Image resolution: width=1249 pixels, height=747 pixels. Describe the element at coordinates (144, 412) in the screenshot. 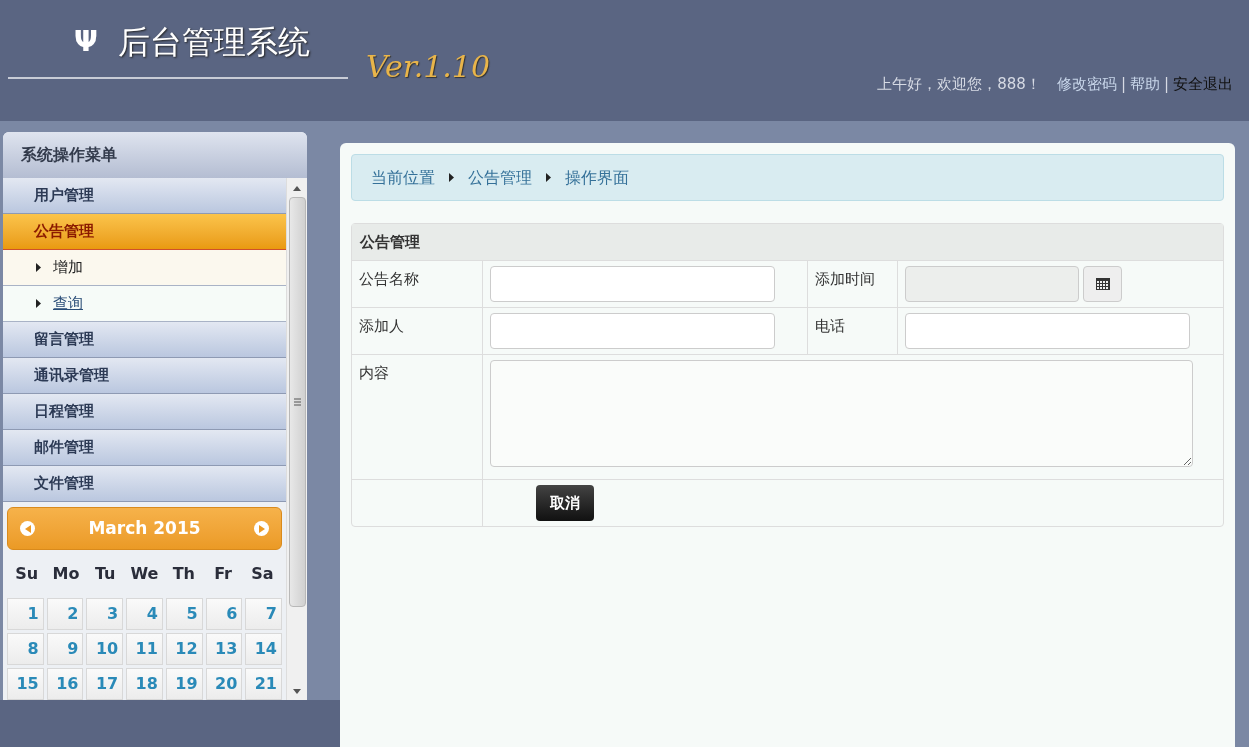

I see `menu-item: 日程管理` at that location.